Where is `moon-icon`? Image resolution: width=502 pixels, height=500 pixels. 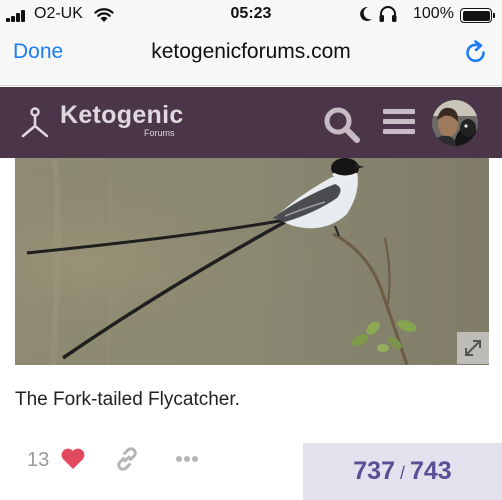
moon-icon is located at coordinates (366, 13).